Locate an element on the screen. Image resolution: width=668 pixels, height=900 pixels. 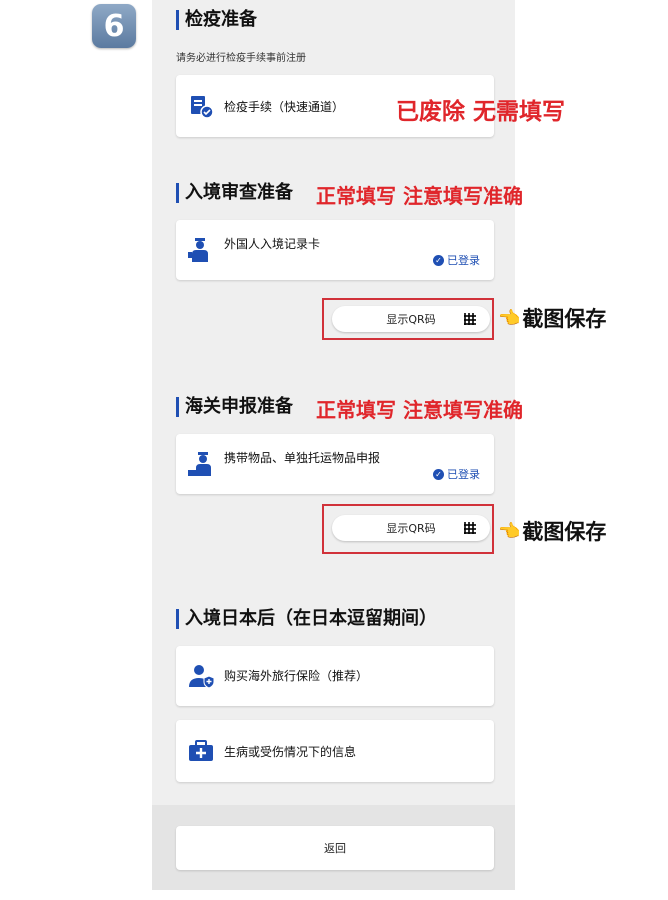
customs-status-text: 已登录 is located at coordinates (463, 474).